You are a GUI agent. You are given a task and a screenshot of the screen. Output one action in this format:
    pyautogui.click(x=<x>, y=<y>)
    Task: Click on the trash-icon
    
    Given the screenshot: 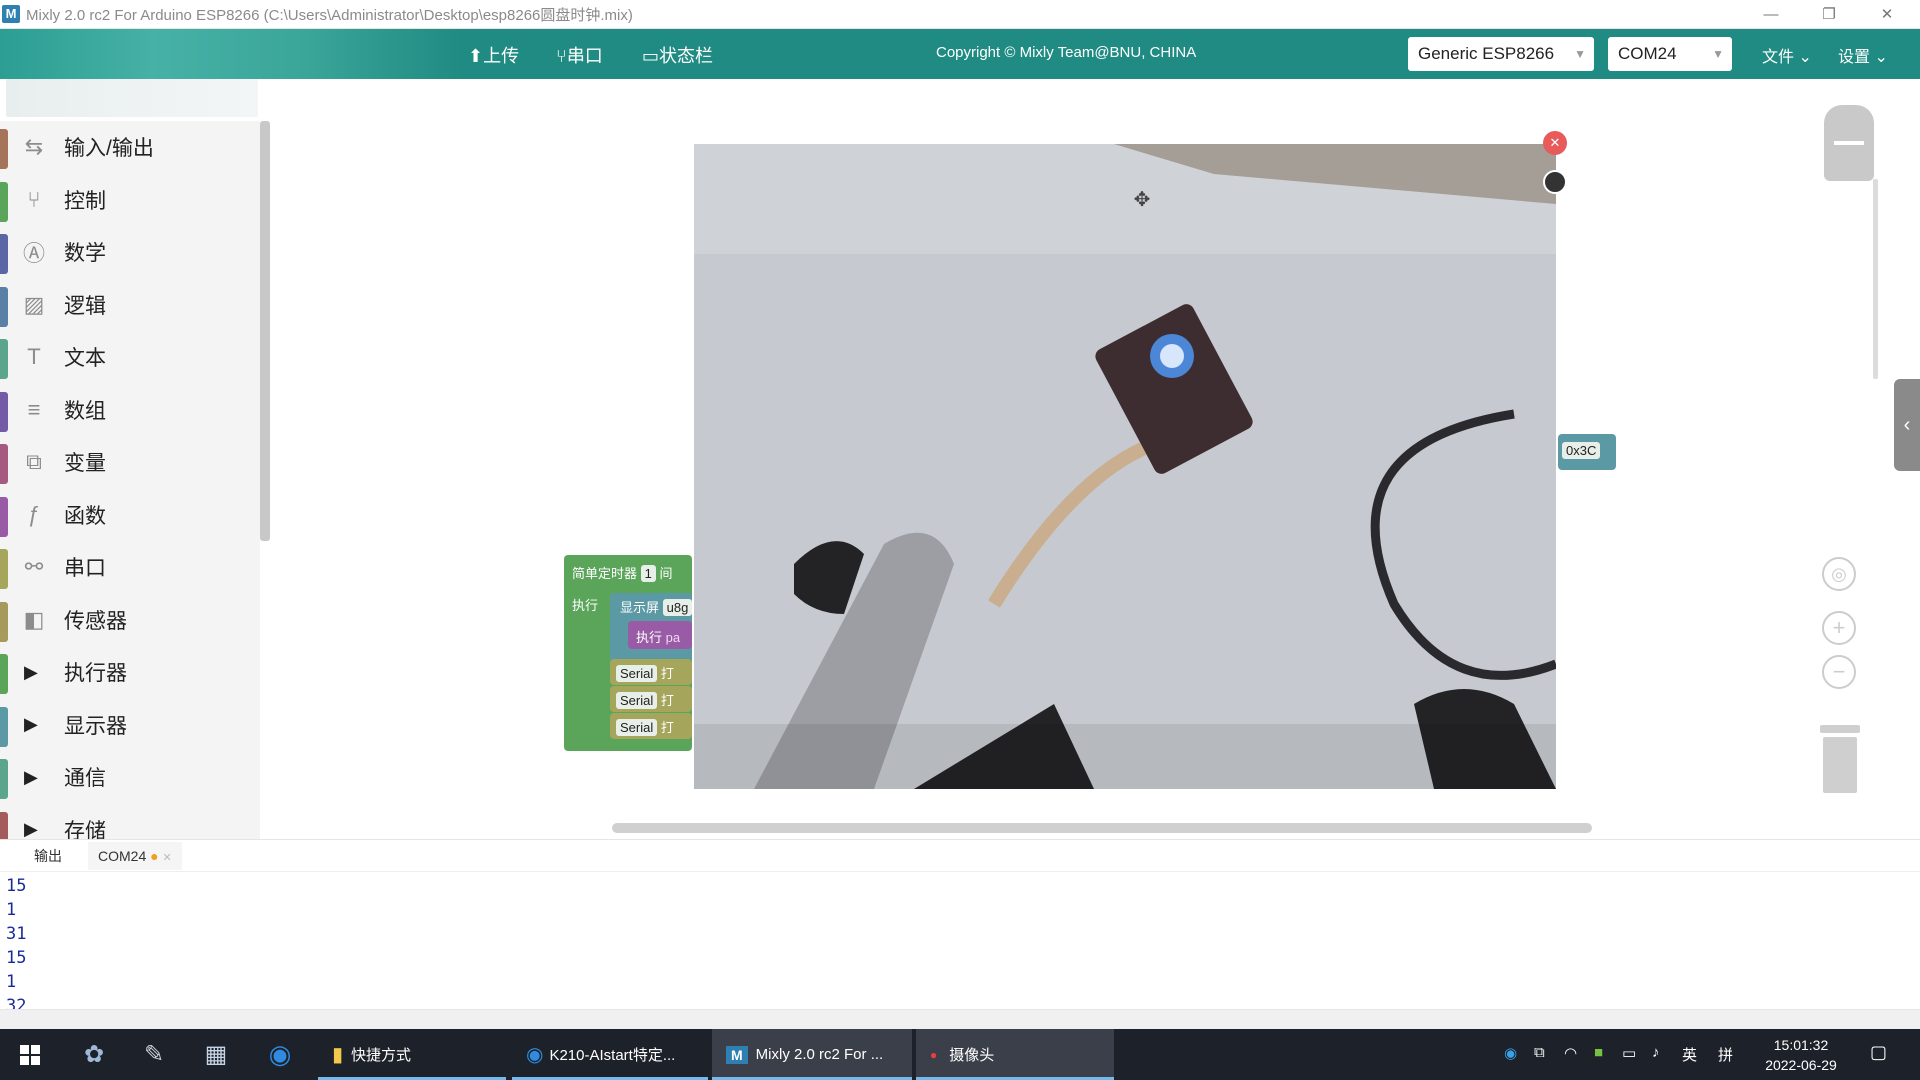 What is the action you would take?
    pyautogui.click(x=1840, y=759)
    